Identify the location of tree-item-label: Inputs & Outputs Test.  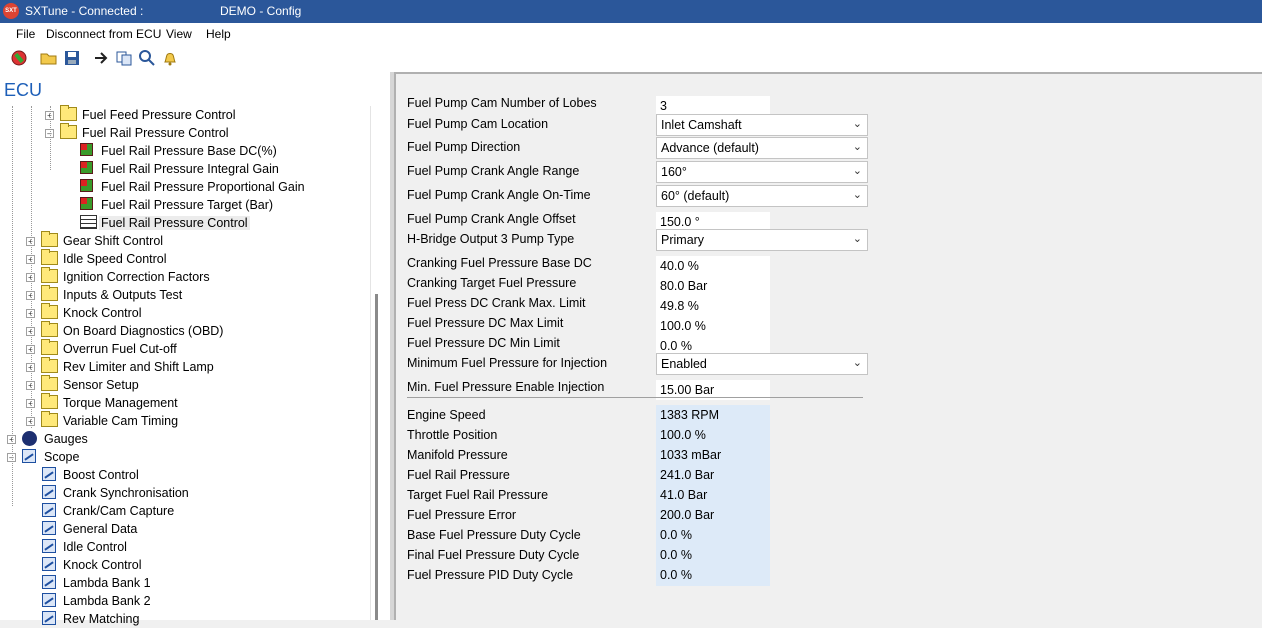
(123, 295).